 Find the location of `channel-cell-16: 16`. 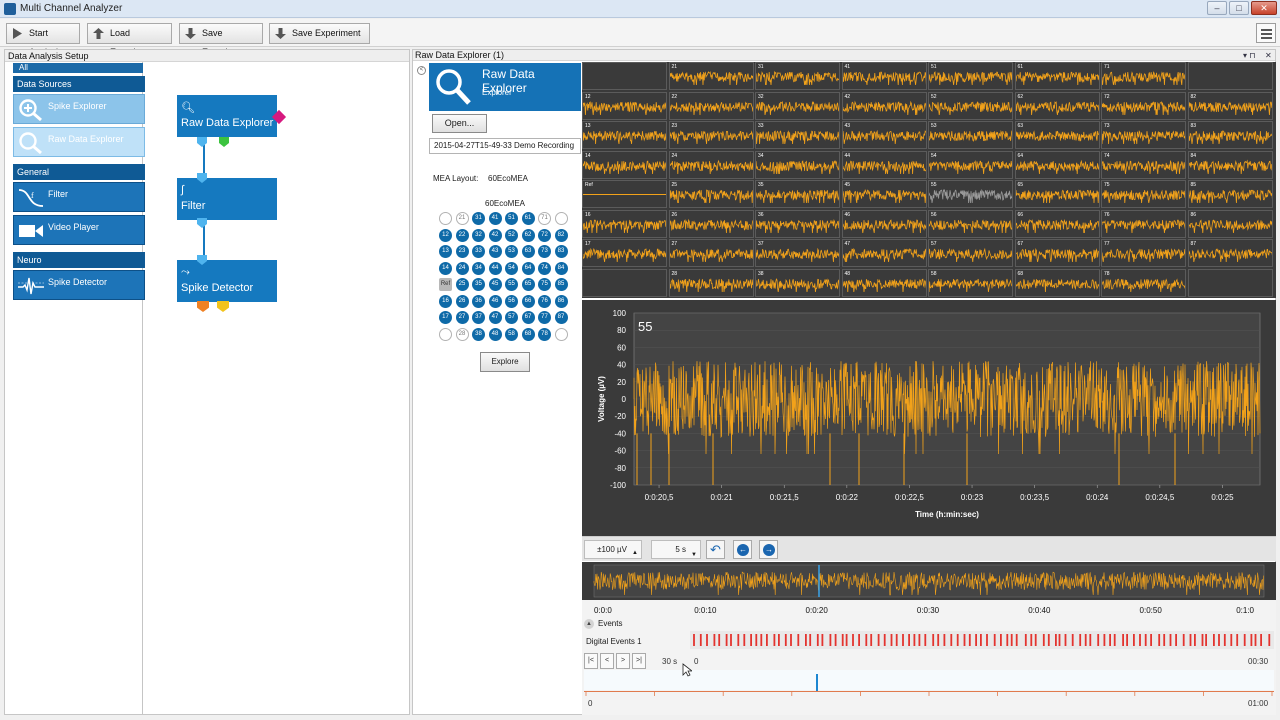

channel-cell-16: 16 is located at coordinates (624, 223).